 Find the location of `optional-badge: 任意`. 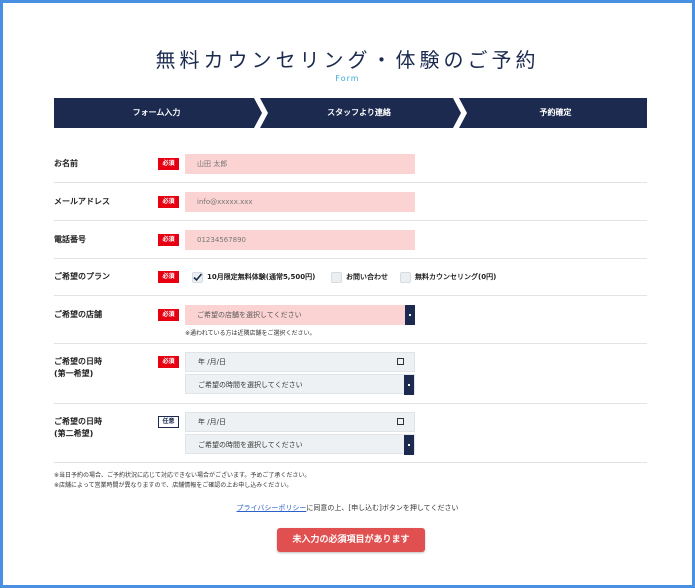

optional-badge: 任意 is located at coordinates (168, 422).